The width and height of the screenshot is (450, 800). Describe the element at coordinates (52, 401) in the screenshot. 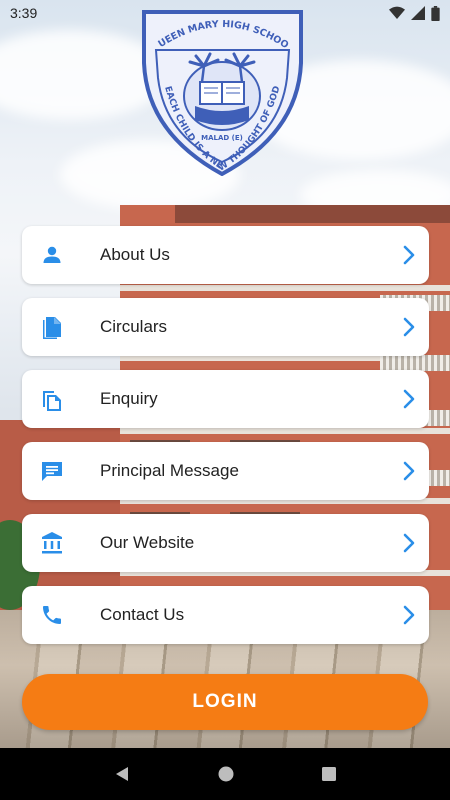

I see `copy-icon` at that location.